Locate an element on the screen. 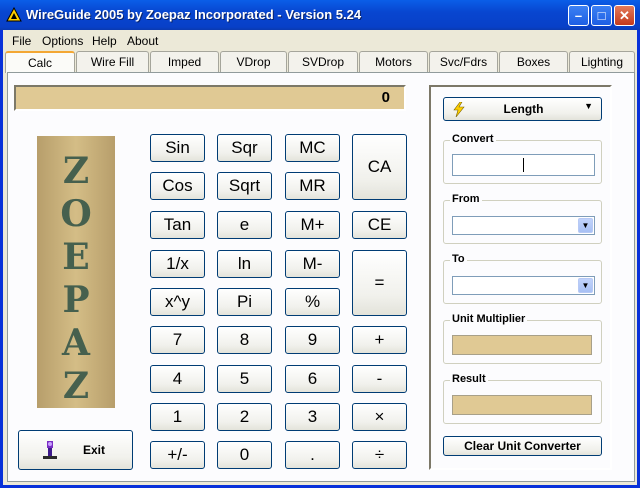  minimize-icon: – is located at coordinates (578, 15).